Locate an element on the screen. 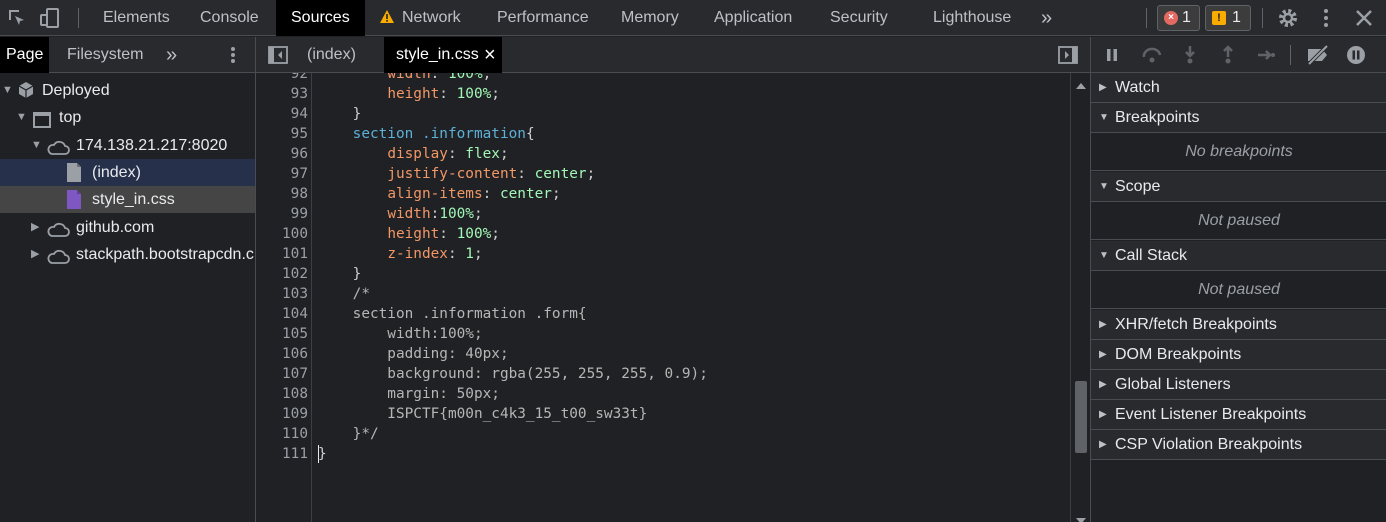 This screenshot has width=1386, height=522. section-label: Event Listener Breakpoints is located at coordinates (1211, 414).